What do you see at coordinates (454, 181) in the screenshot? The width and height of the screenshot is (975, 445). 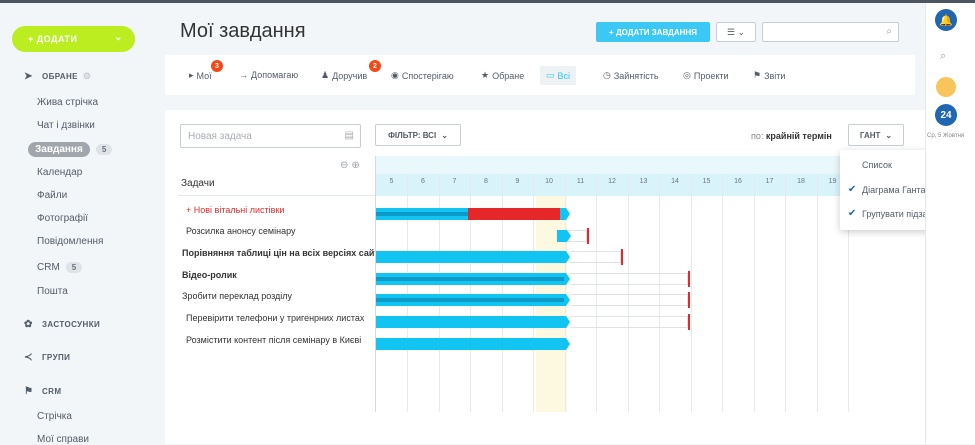 I see `day-label: 7` at bounding box center [454, 181].